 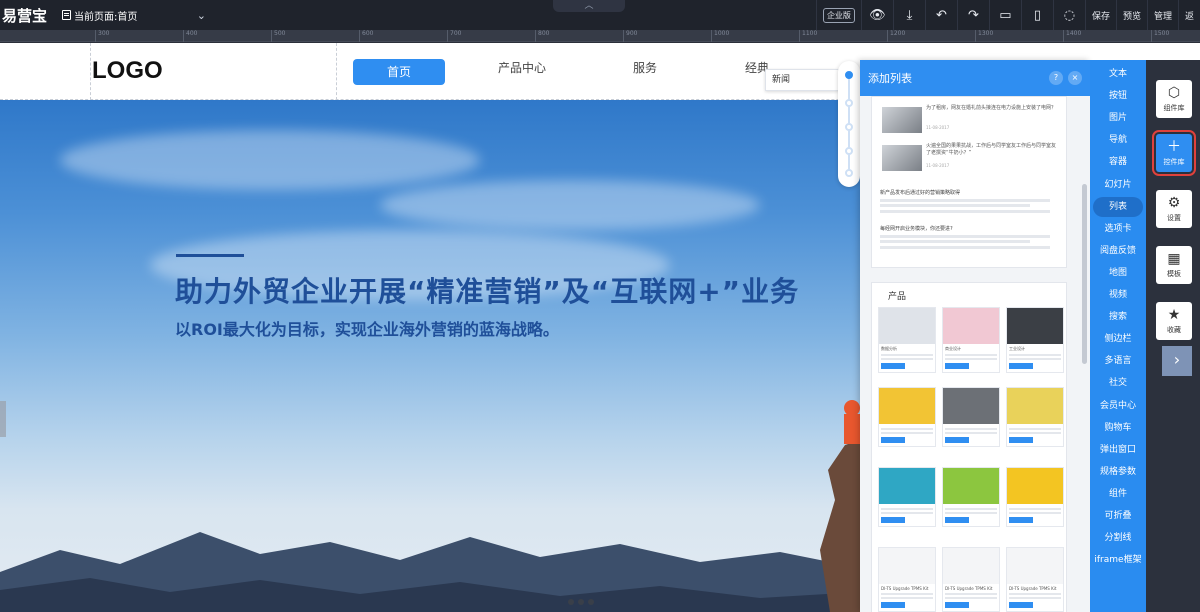 I want to click on category-item: 图片, so click(x=1118, y=118).